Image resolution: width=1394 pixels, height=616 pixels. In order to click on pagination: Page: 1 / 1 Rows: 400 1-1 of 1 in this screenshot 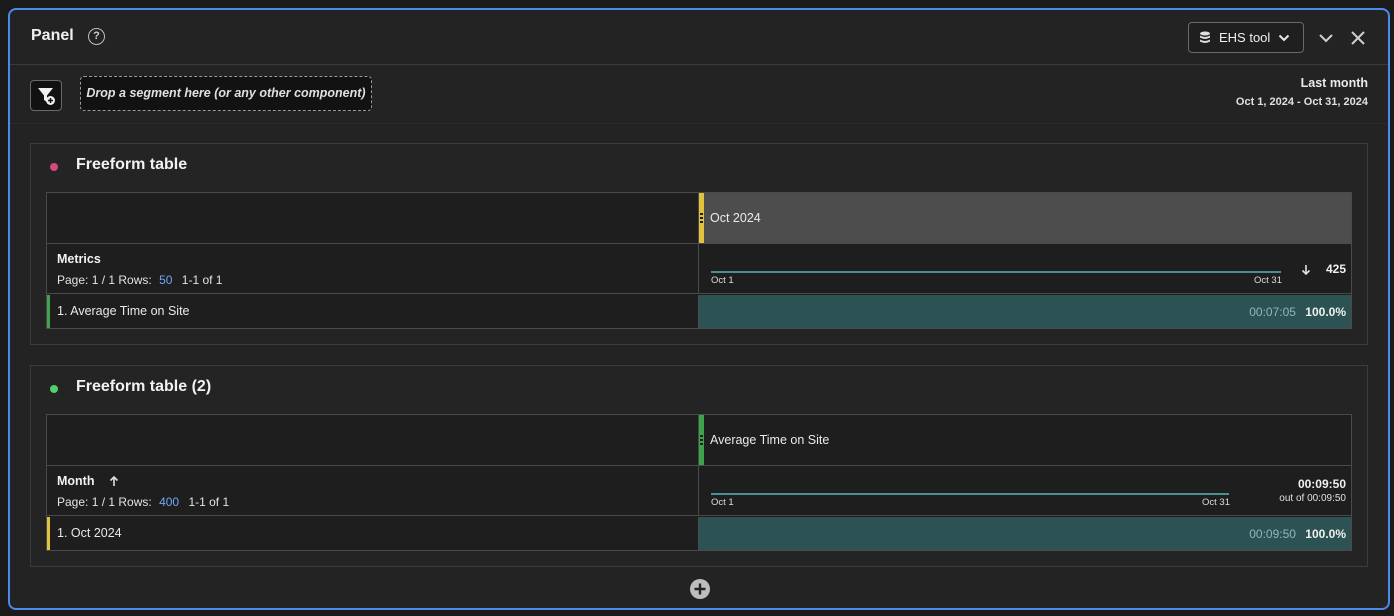, I will do `click(143, 502)`.